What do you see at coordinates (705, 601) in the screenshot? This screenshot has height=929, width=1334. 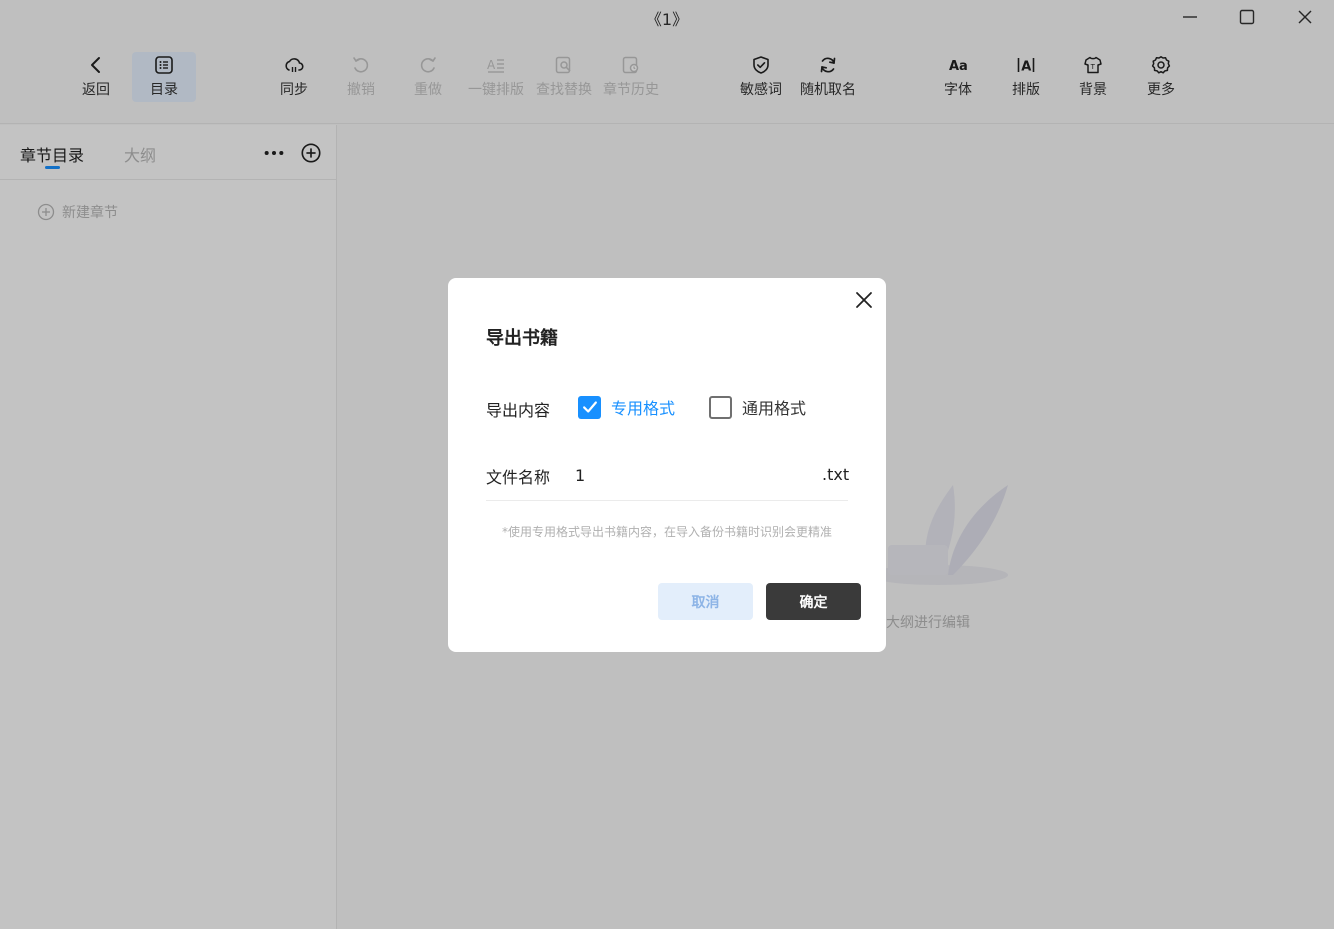 I see `cancel-button: 取消` at bounding box center [705, 601].